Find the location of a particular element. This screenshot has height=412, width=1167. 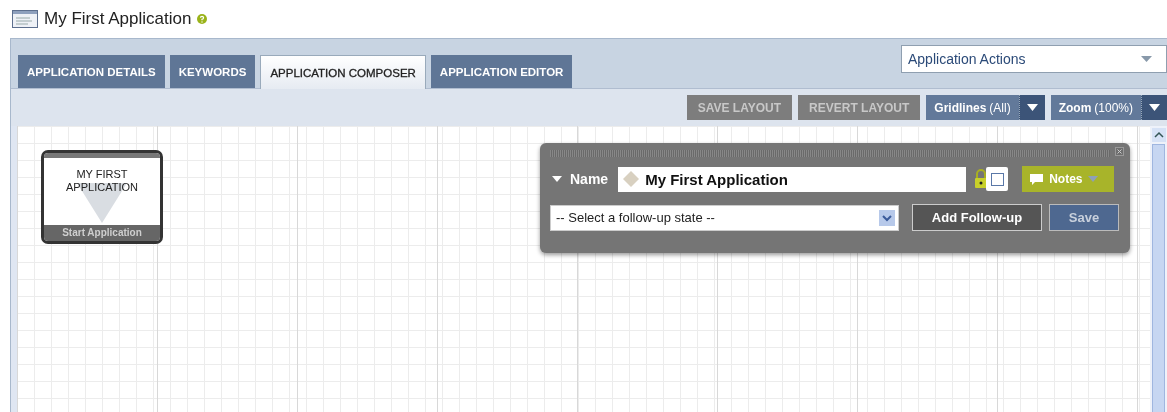

tab: APPLICATION EDITOR is located at coordinates (501, 71).